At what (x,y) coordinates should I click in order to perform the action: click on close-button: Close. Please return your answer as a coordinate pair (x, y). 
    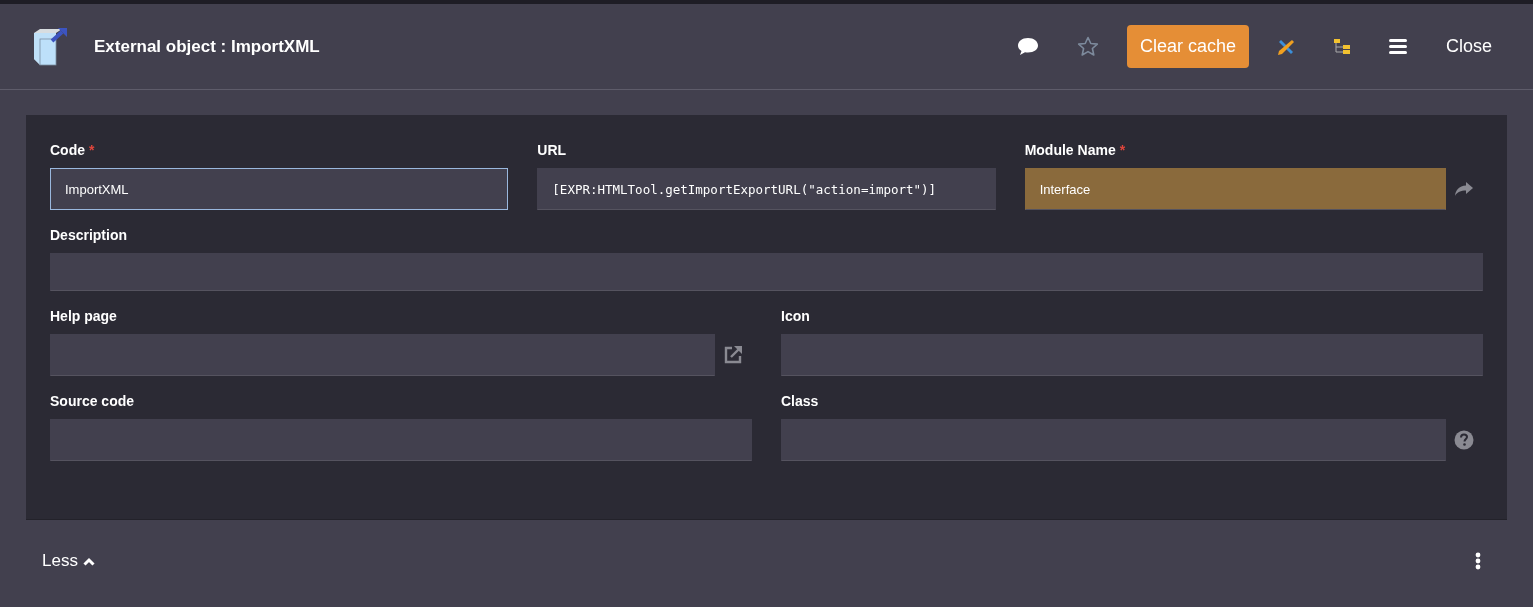
    Looking at the image, I should click on (1468, 46).